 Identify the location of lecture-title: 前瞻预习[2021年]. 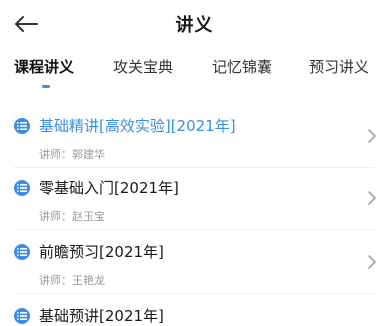
(101, 252).